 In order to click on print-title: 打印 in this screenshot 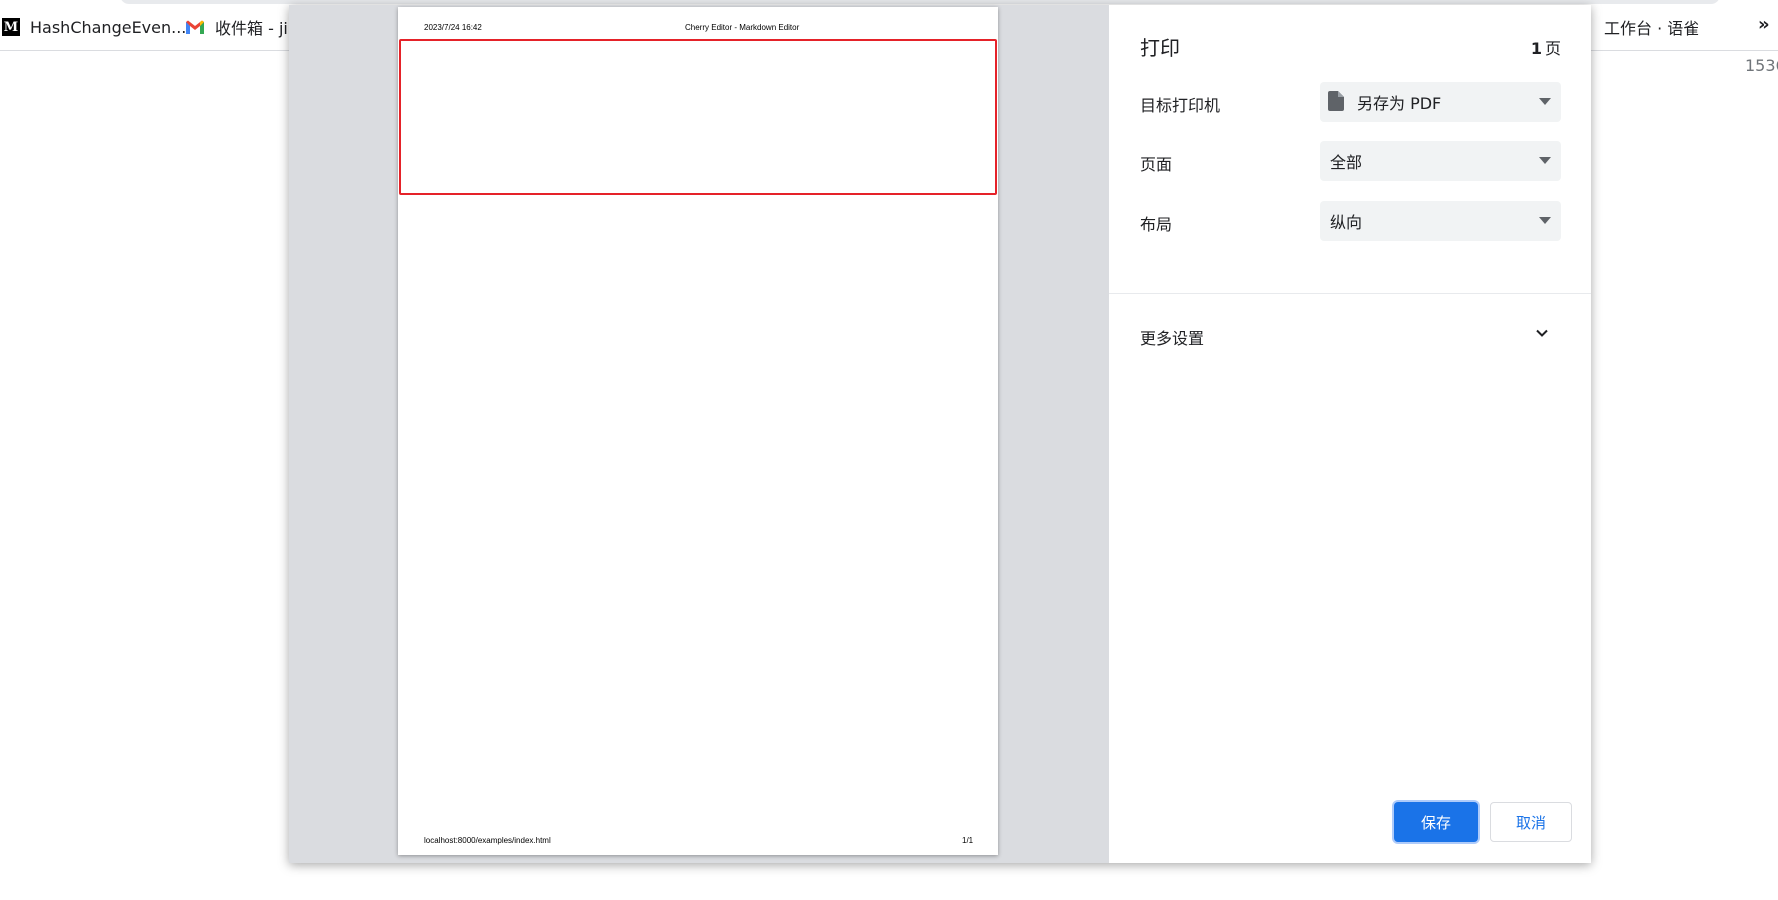, I will do `click(1160, 48)`.